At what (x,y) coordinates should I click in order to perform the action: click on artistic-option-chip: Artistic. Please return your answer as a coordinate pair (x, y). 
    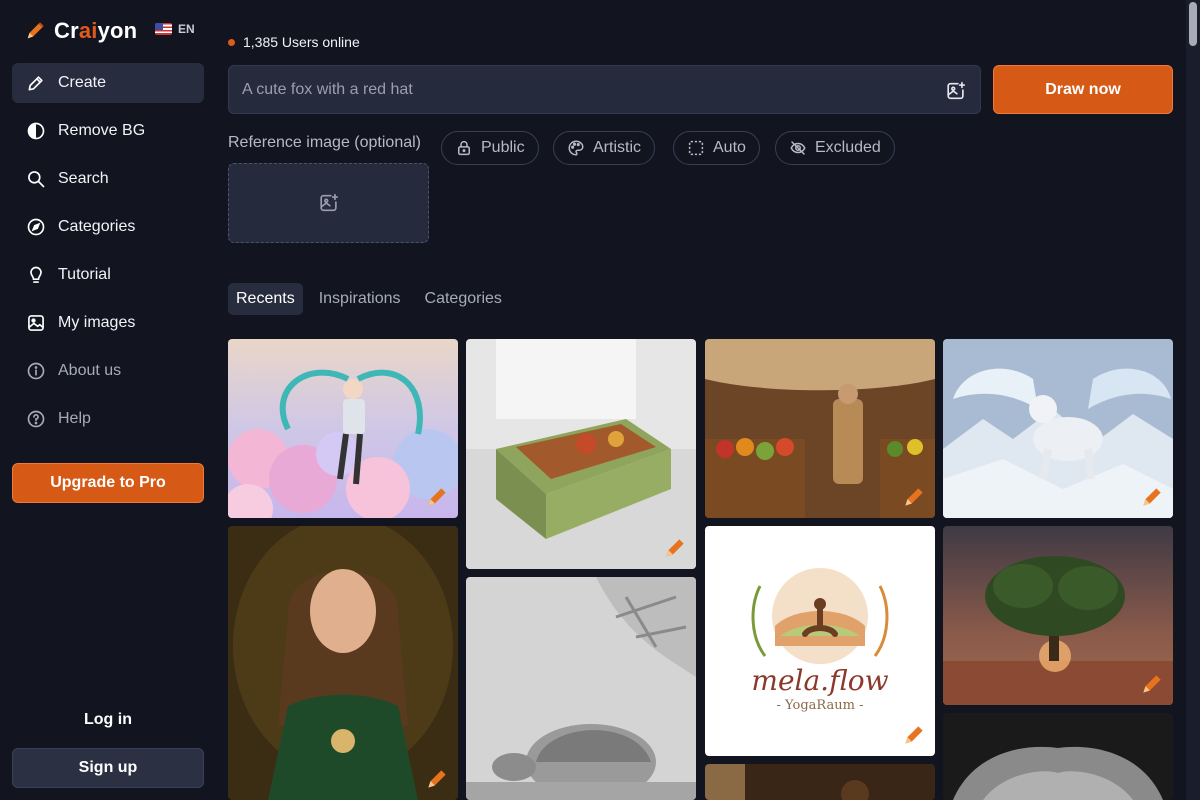
    Looking at the image, I should click on (604, 148).